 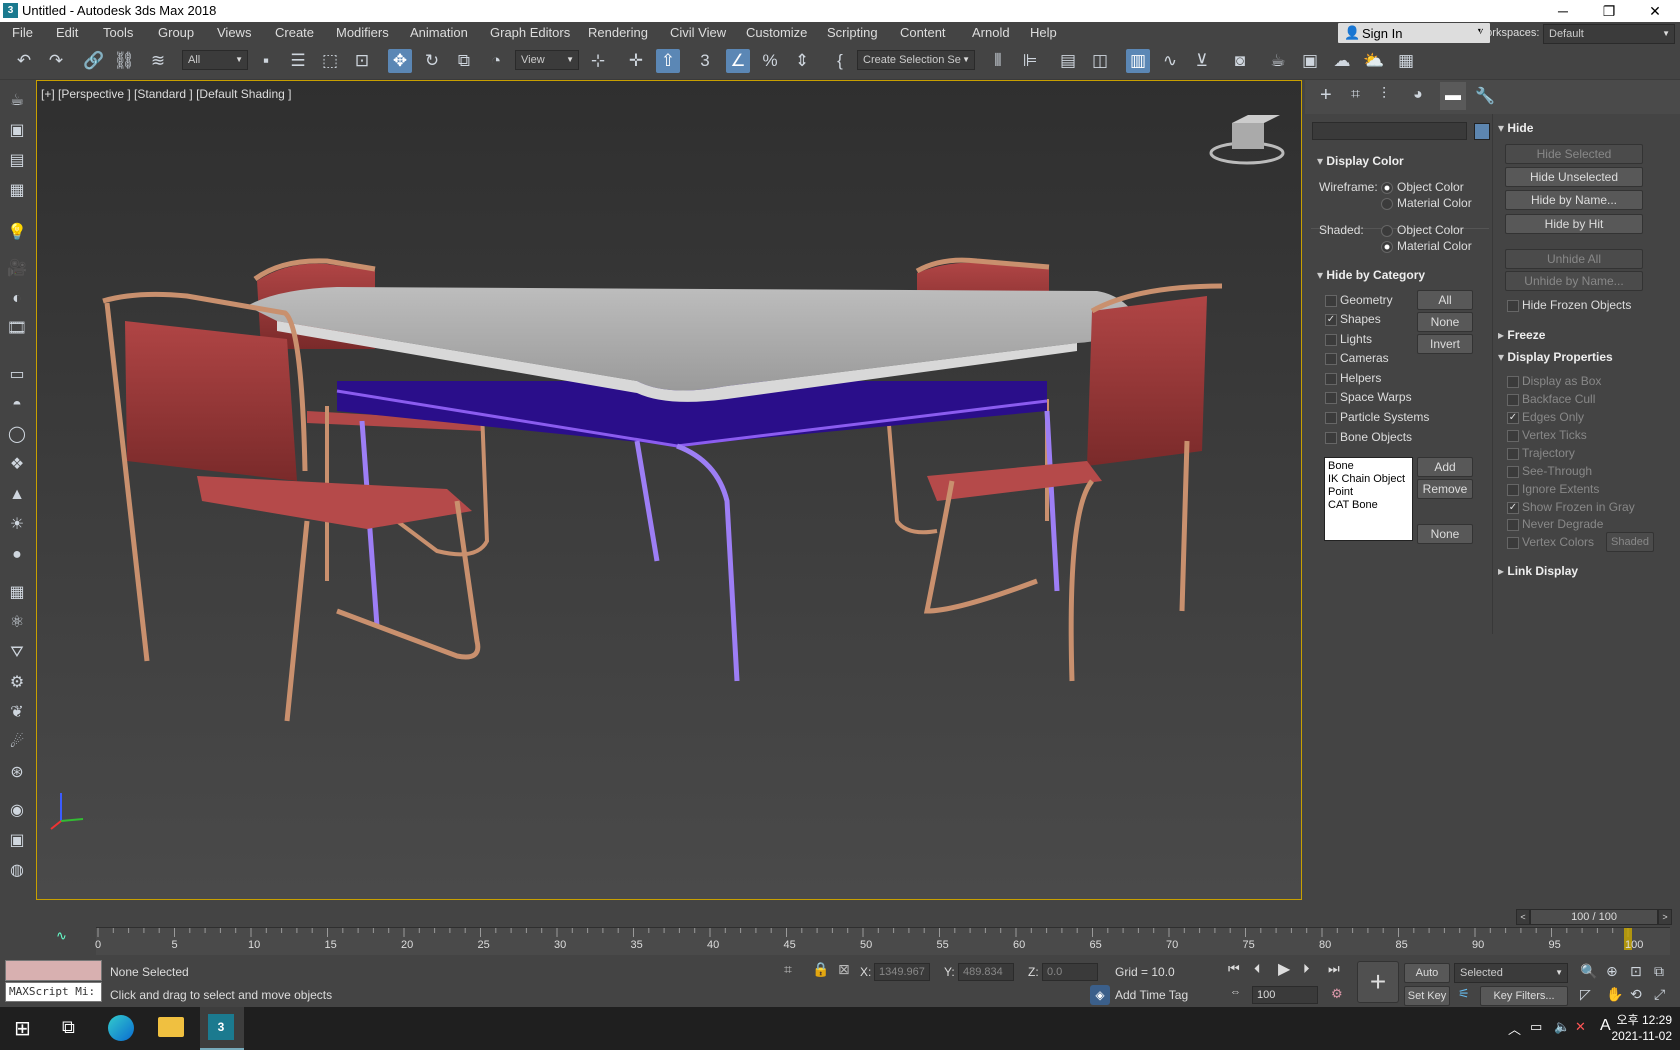 I want to click on menu-arnold: Arnold, so click(x=991, y=32).